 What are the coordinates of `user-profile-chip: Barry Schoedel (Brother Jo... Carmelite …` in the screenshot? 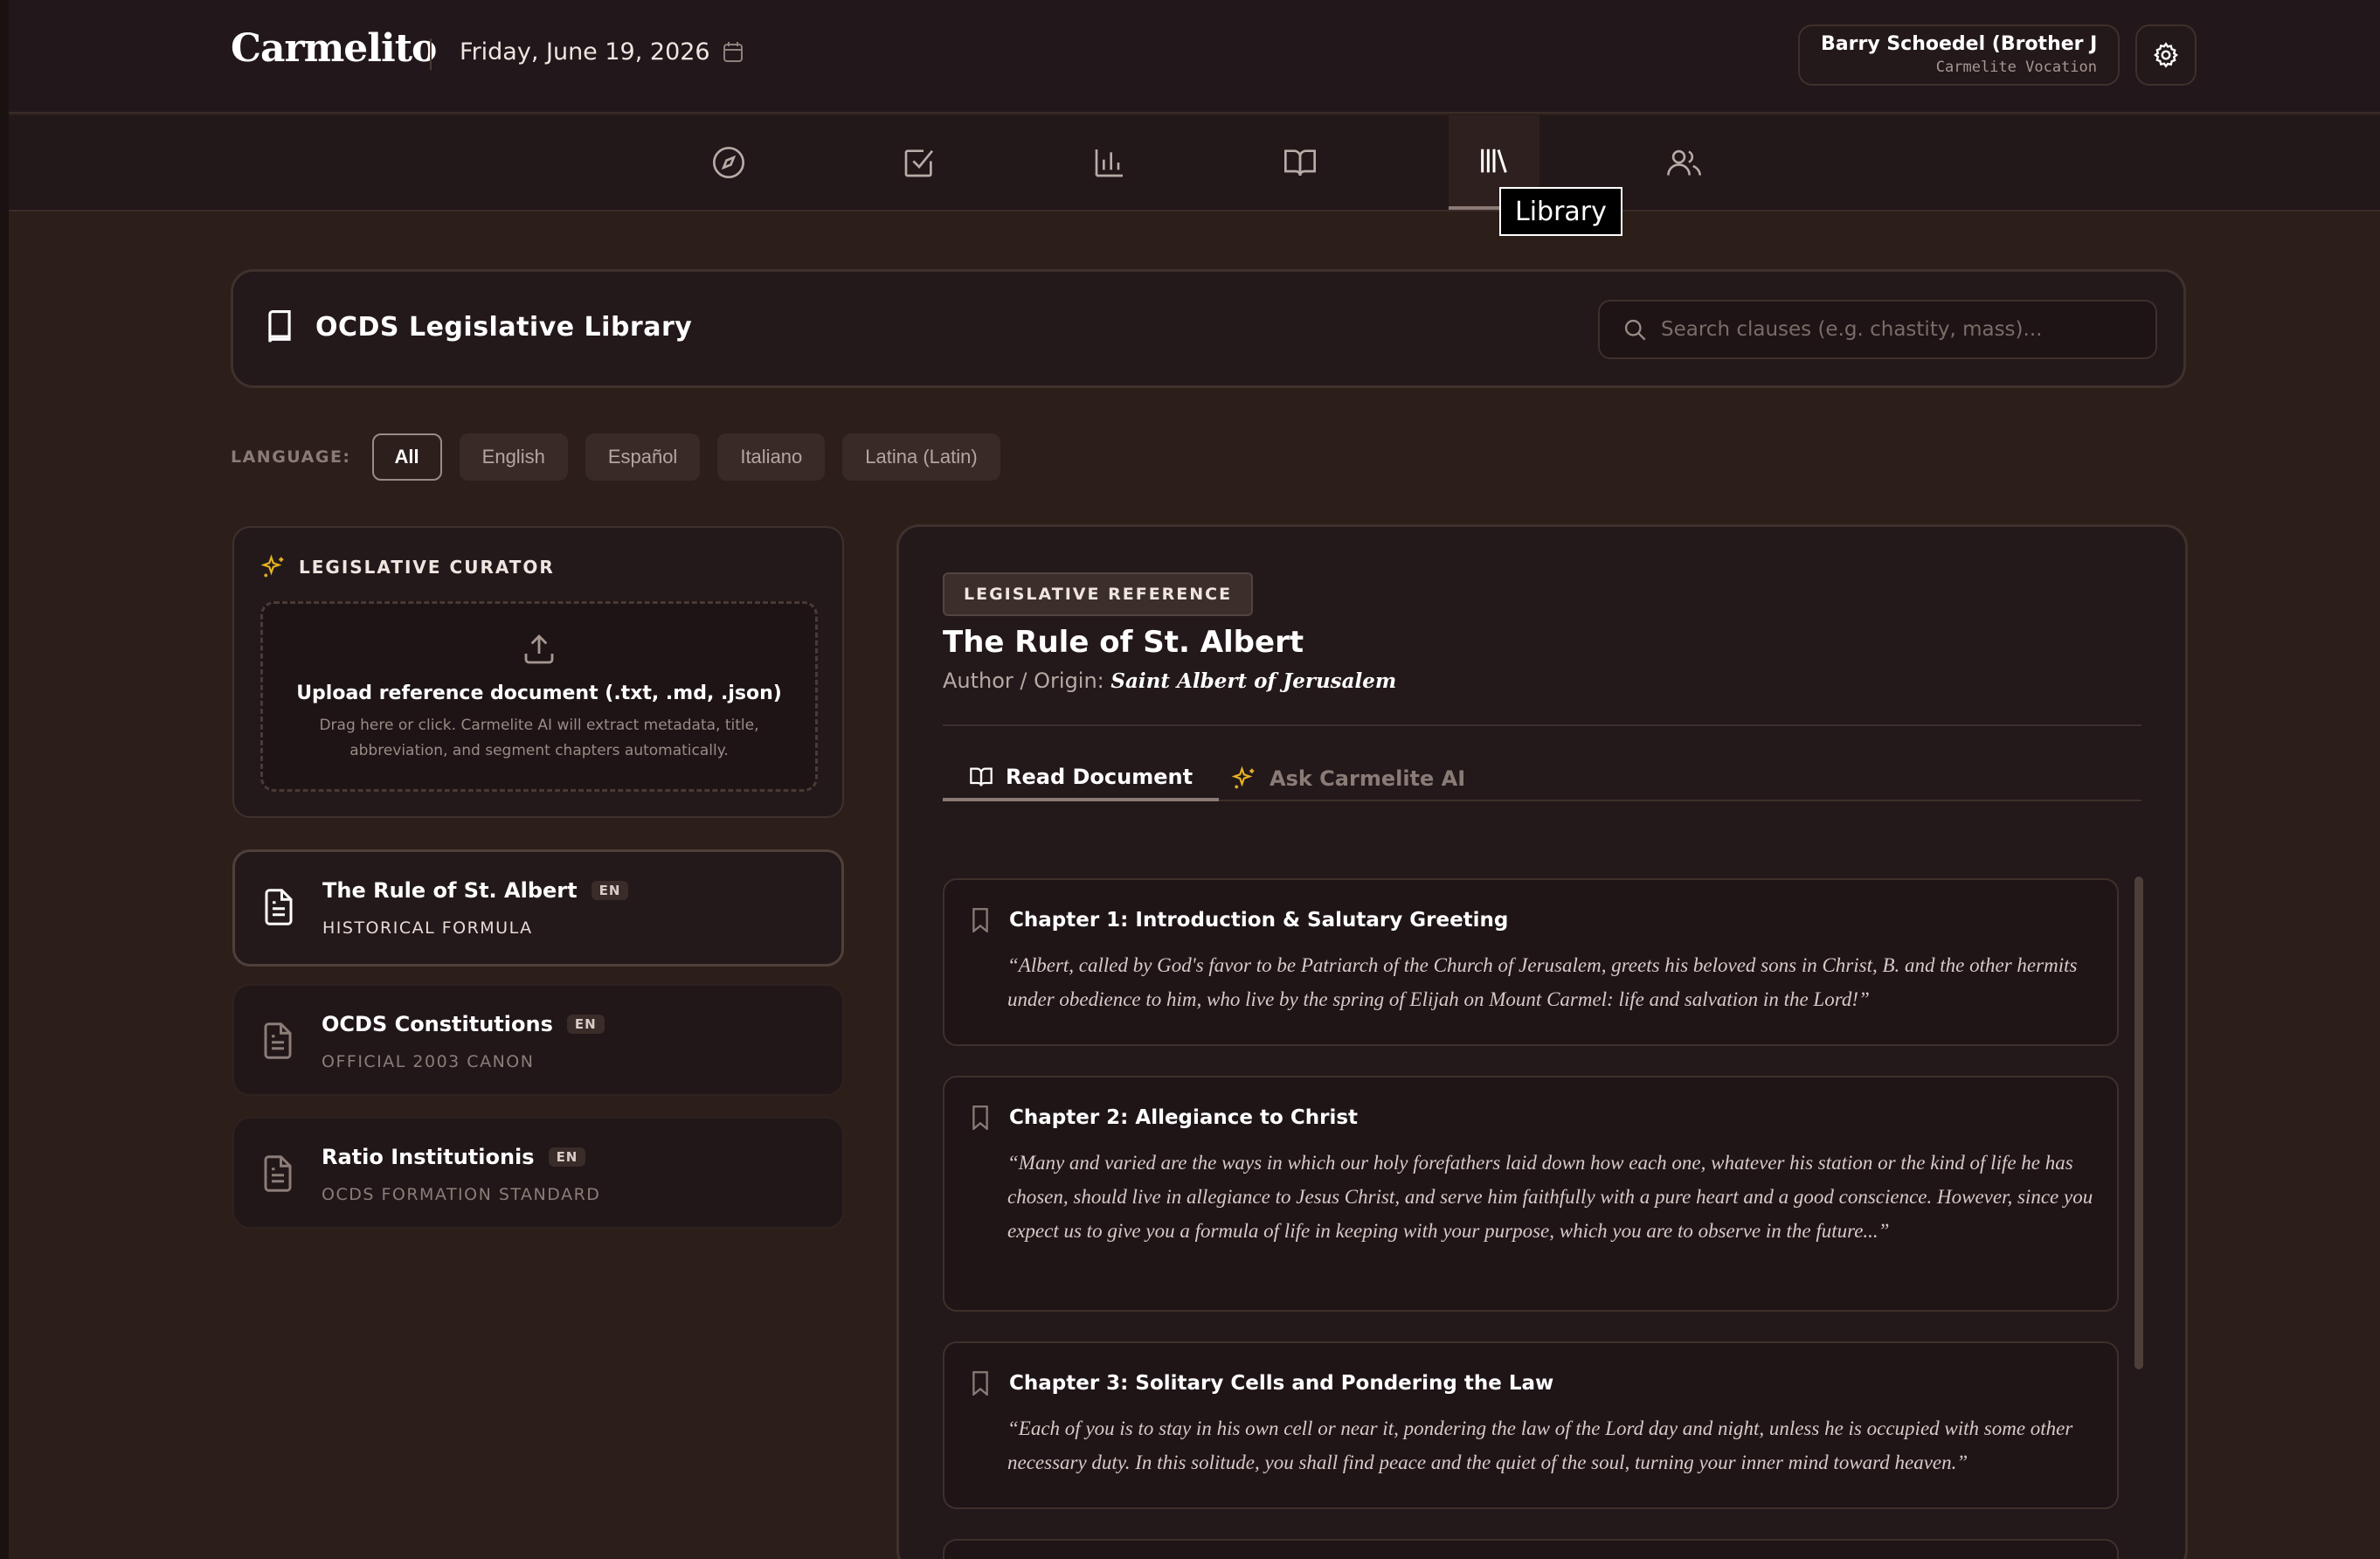 It's located at (1959, 55).